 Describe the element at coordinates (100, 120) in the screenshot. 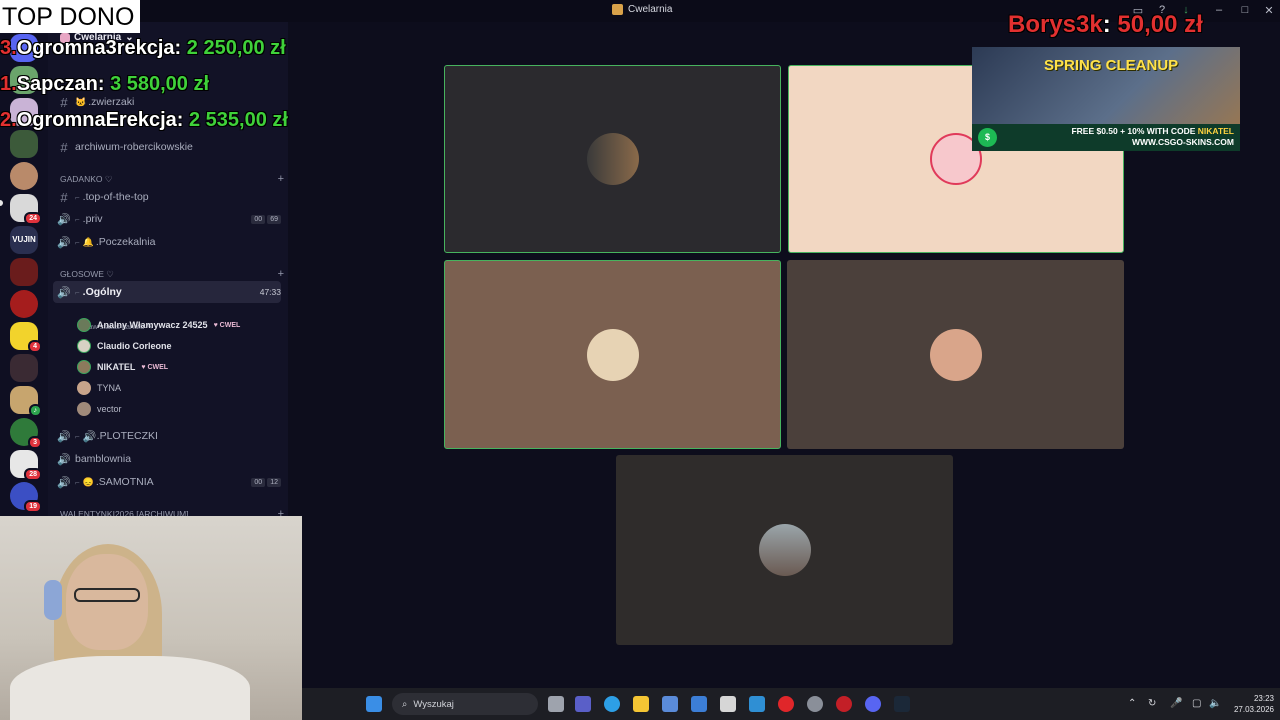

I see `donor-name: OgromnaErekcja:` at that location.